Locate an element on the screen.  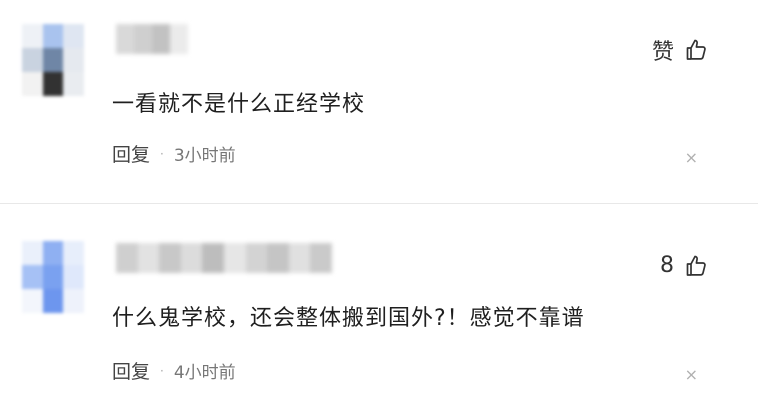
comment-time: 3小时前 is located at coordinates (204, 156).